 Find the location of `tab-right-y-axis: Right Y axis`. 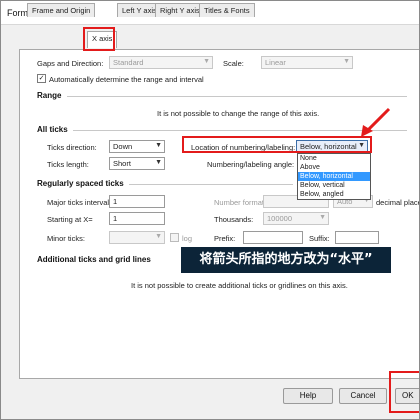

tab-right-y-axis: Right Y axis is located at coordinates (180, 10).